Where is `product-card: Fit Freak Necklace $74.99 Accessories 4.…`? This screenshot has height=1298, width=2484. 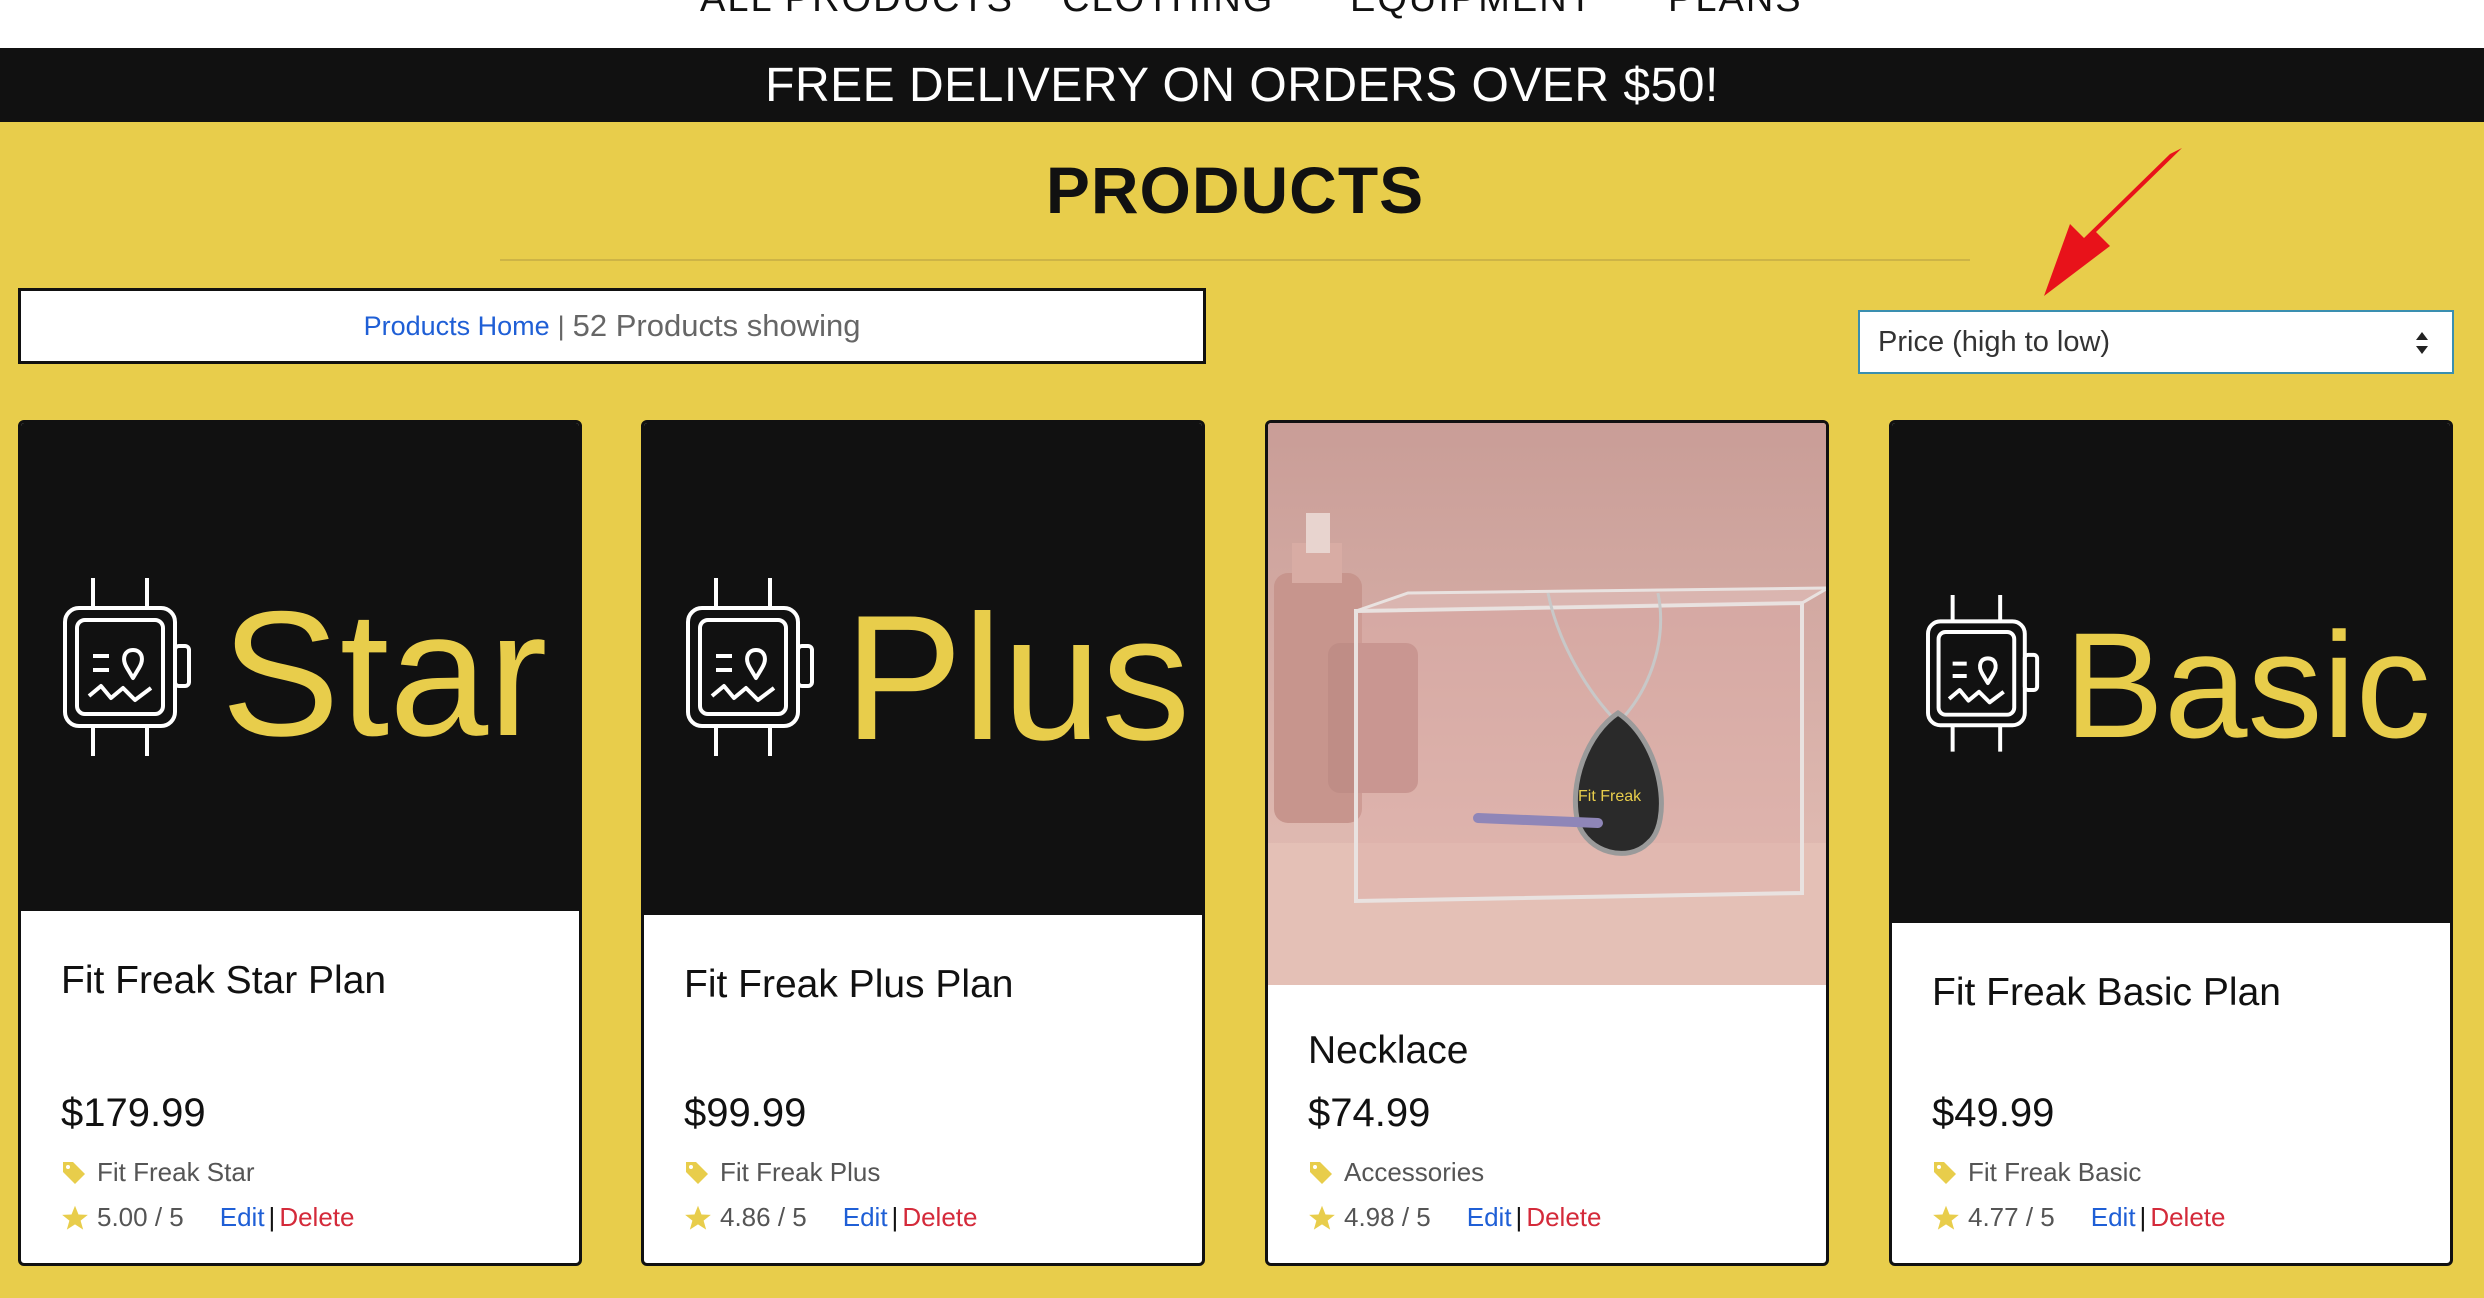
product-card: Fit Freak Necklace $74.99 Accessories 4.… is located at coordinates (1547, 843).